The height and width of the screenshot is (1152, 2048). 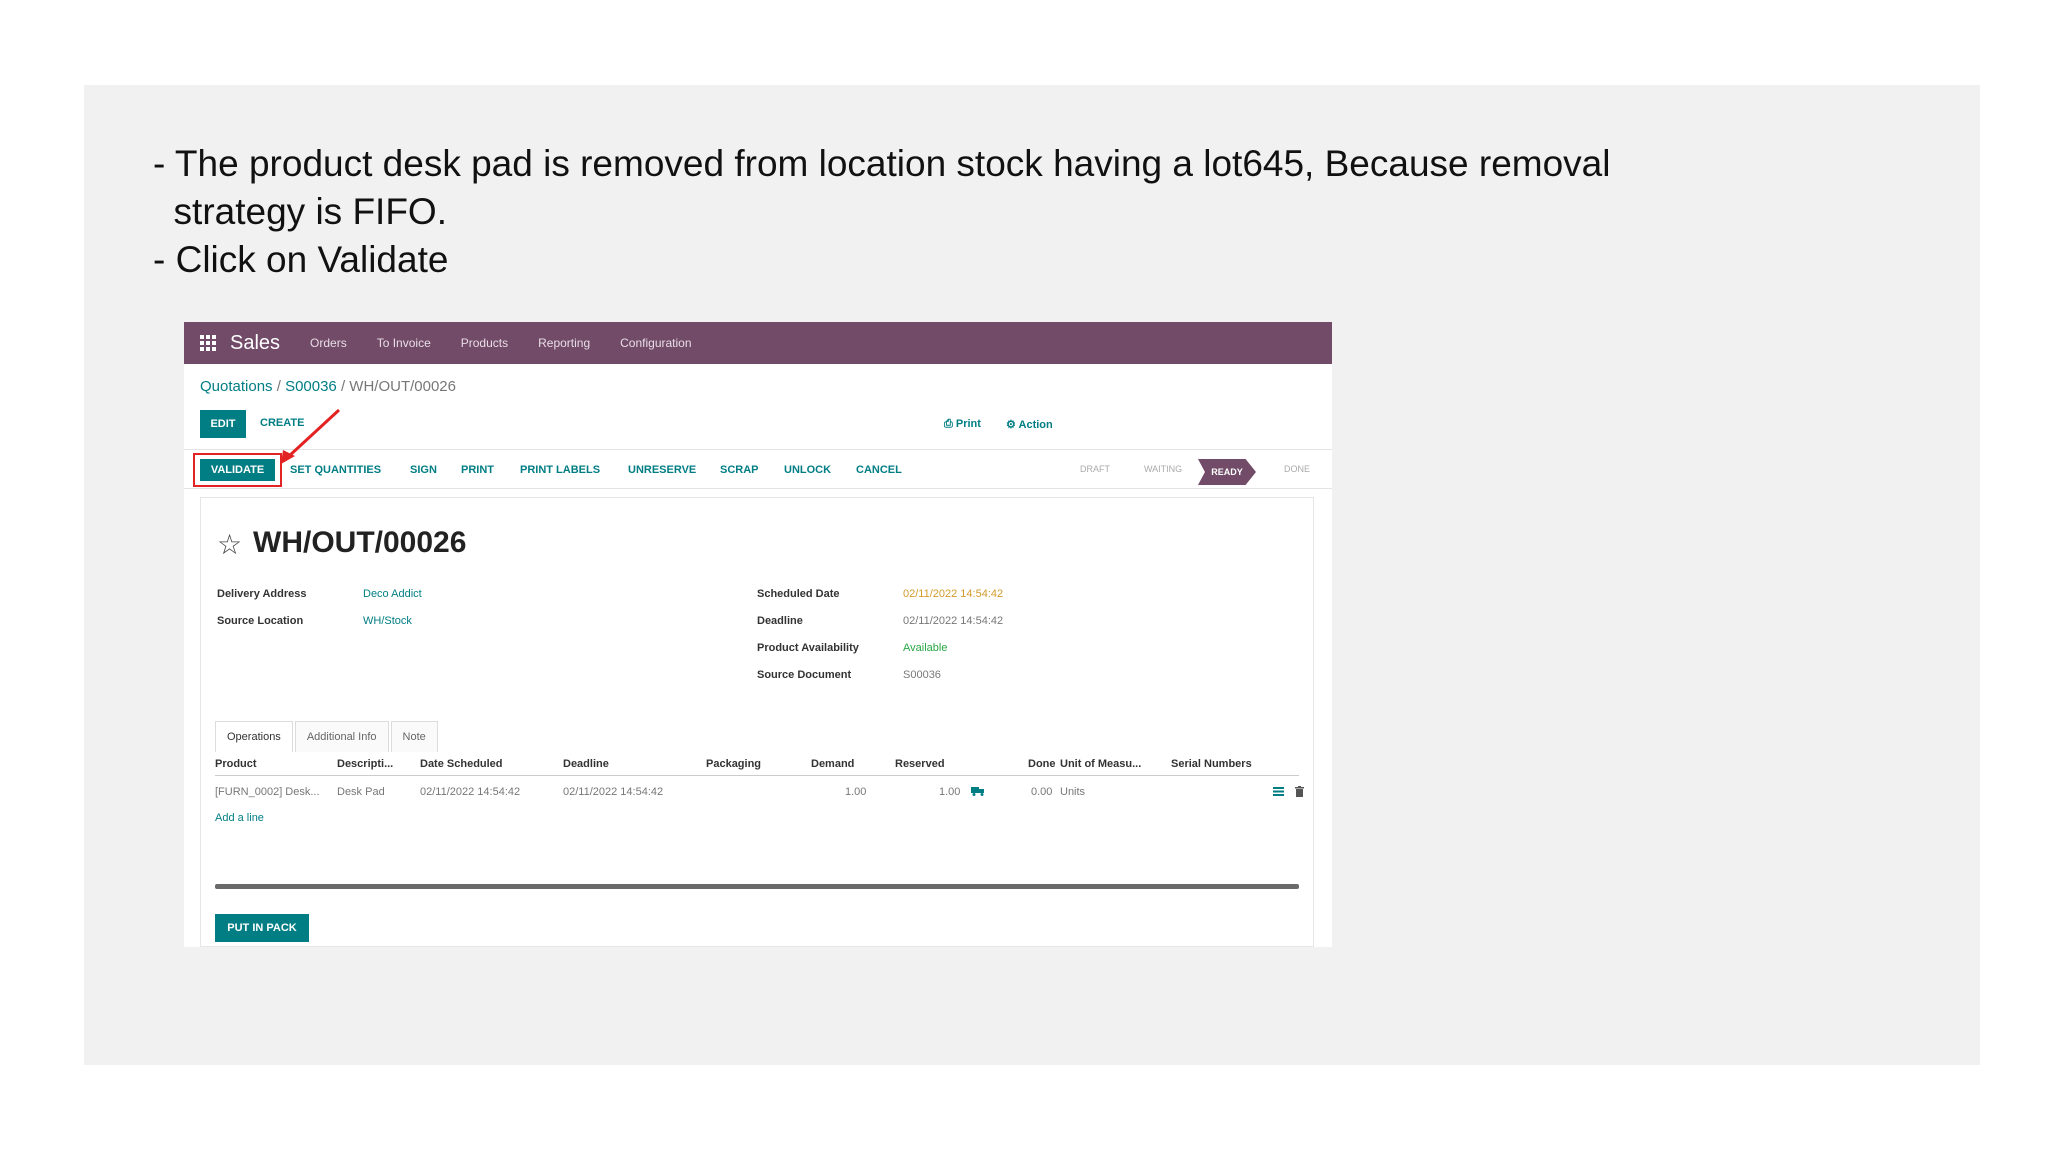 I want to click on record-title: WH/OUT/00026, so click(x=360, y=542).